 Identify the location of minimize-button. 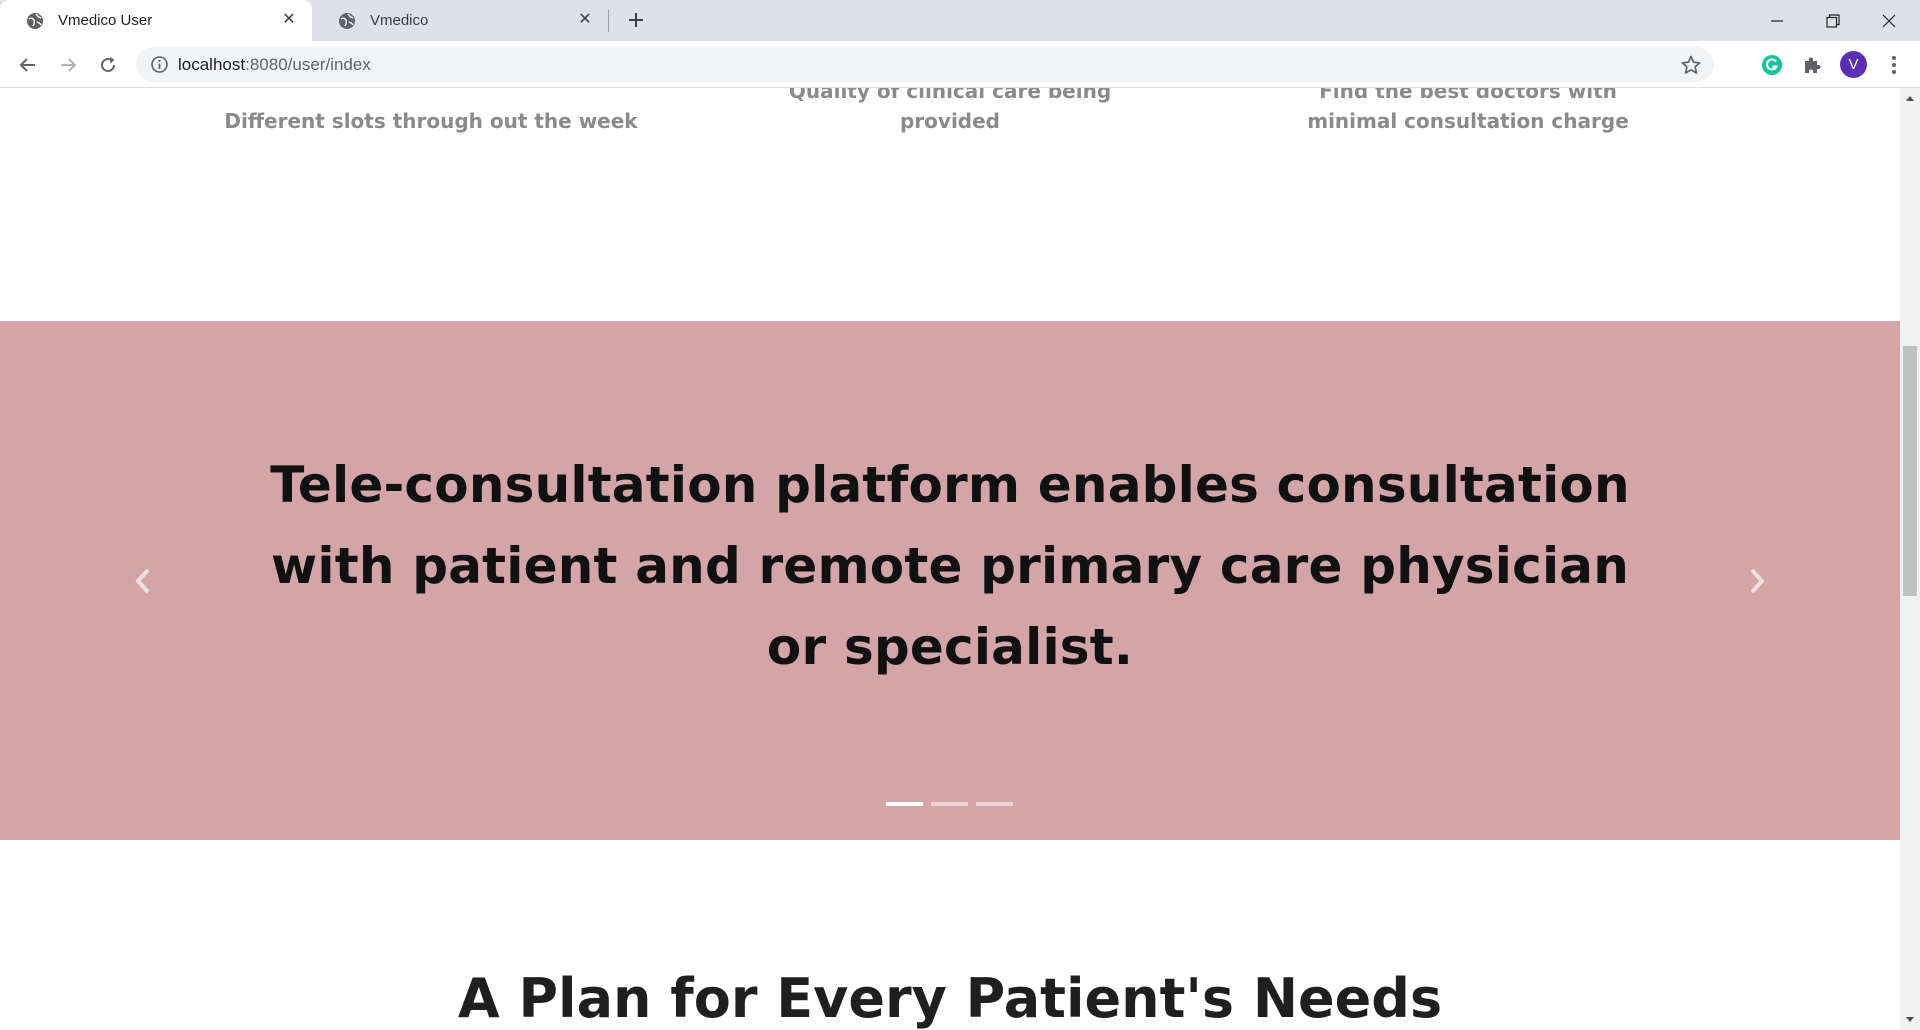
(1777, 20).